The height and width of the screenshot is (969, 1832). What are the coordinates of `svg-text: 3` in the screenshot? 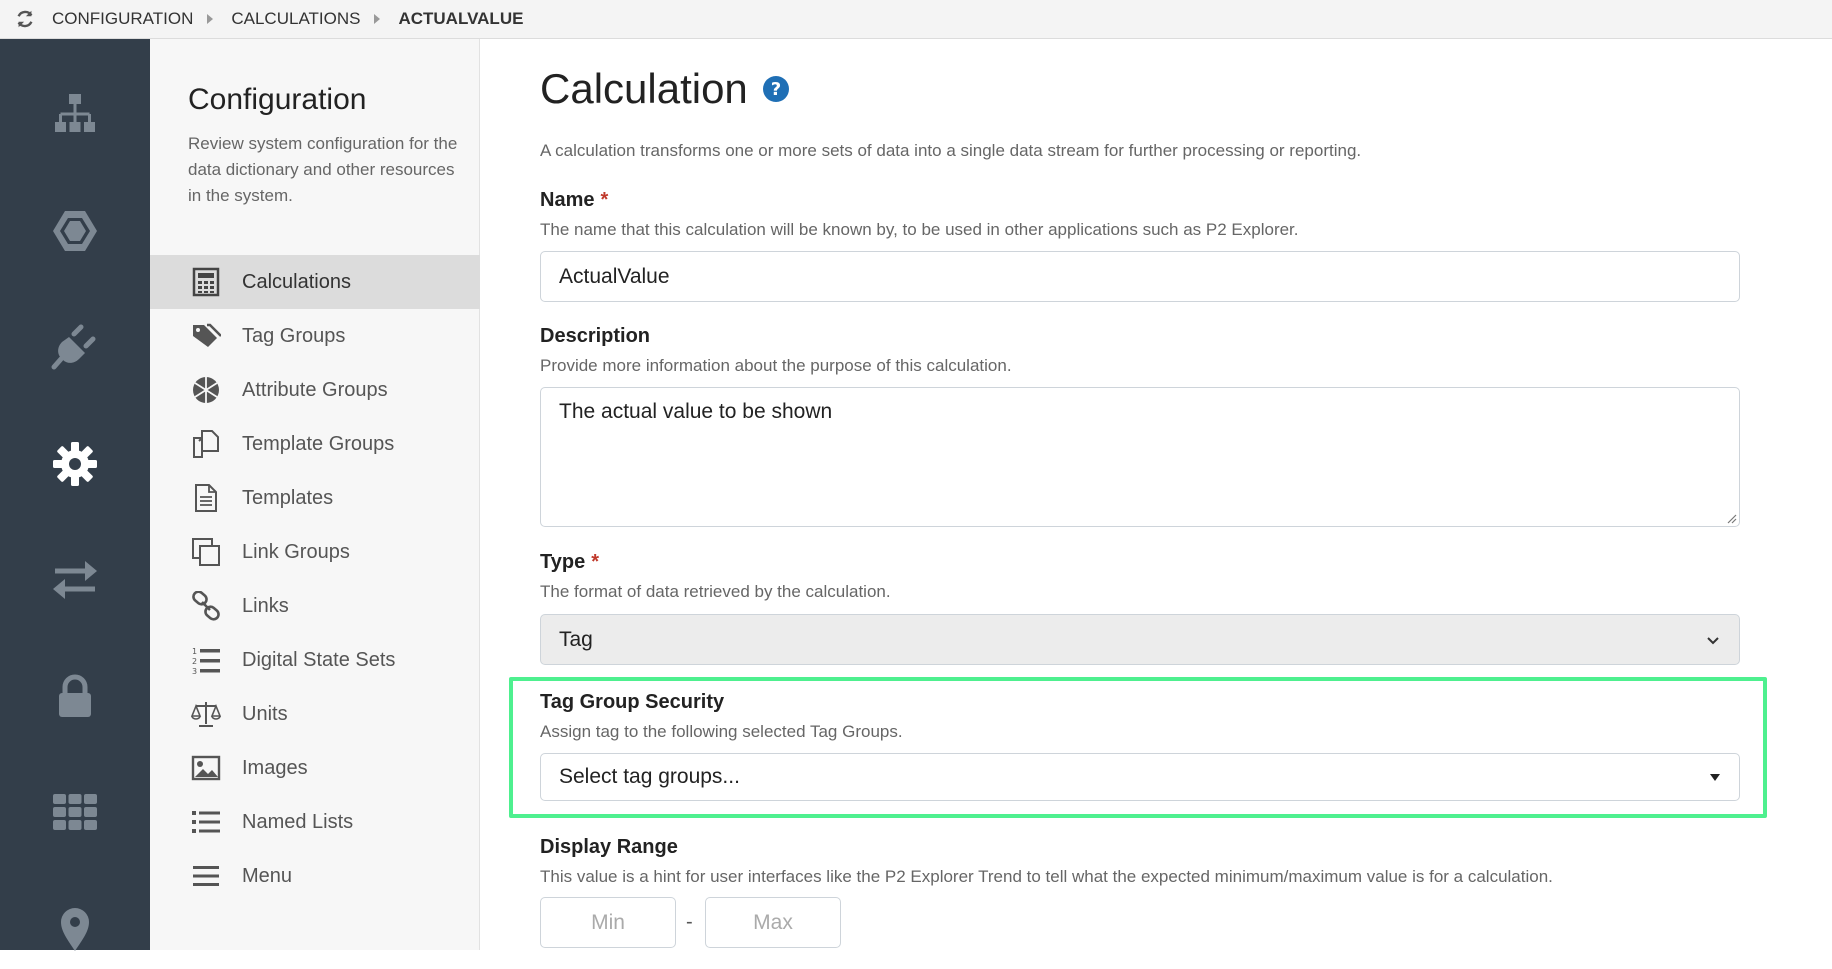 It's located at (194, 671).